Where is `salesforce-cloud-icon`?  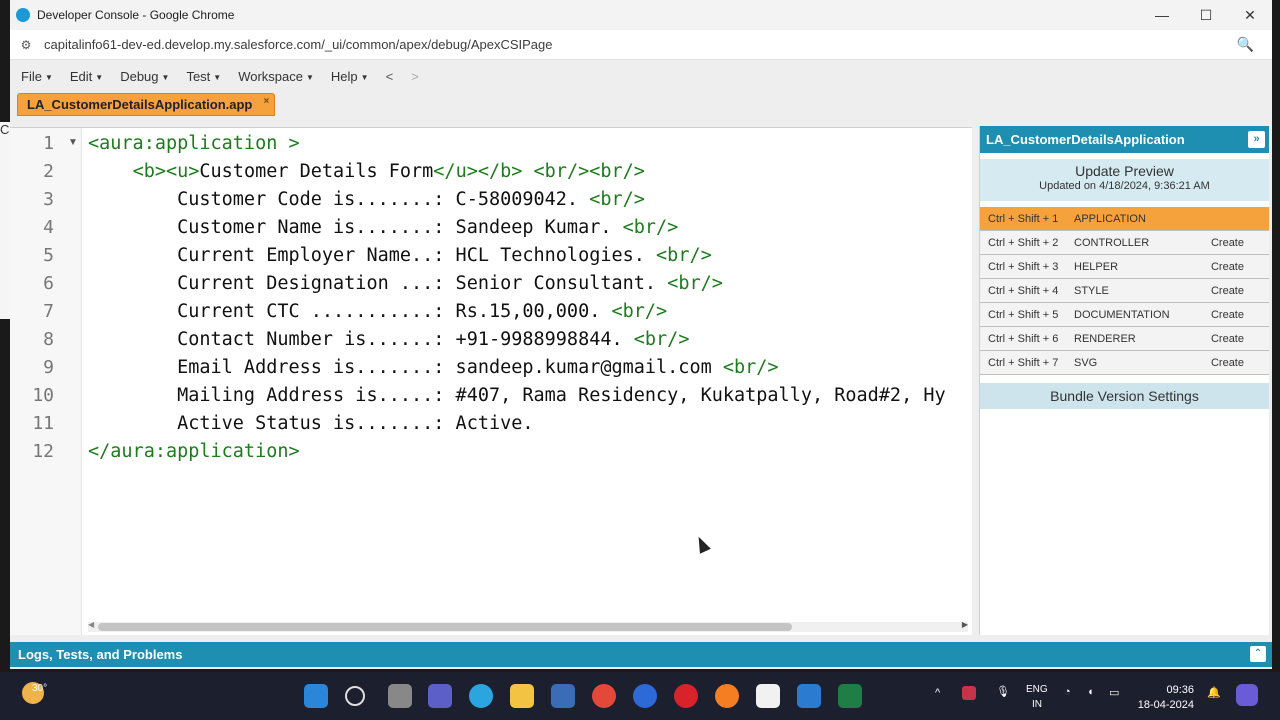
salesforce-cloud-icon is located at coordinates (23, 15).